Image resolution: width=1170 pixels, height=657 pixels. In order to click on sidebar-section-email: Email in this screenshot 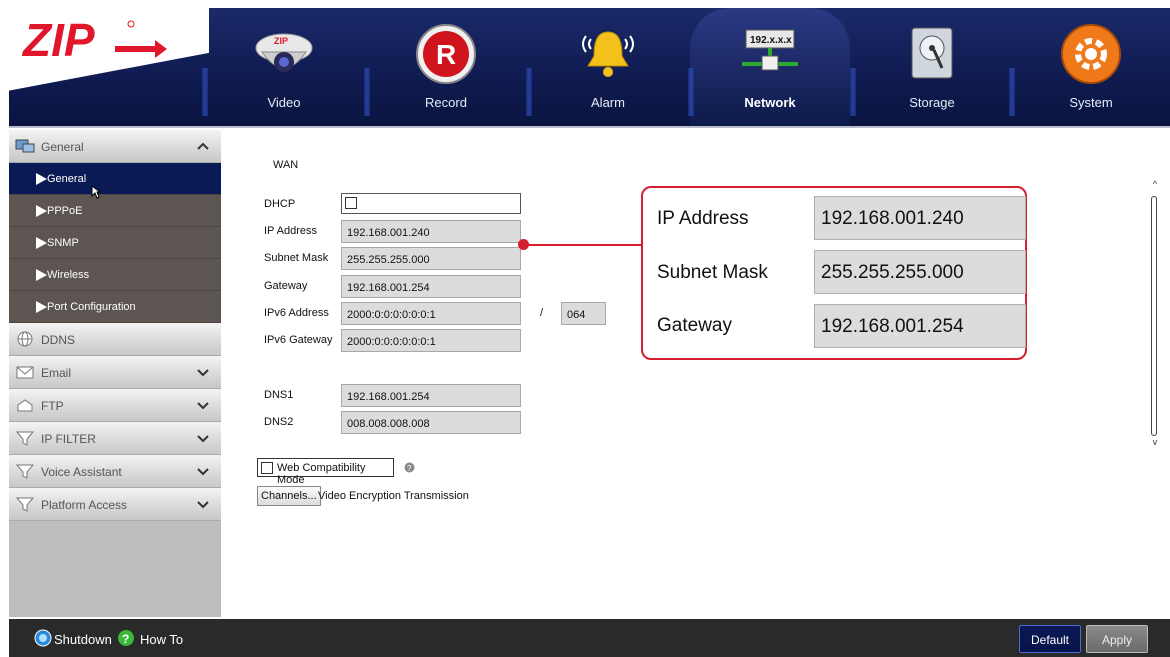, I will do `click(115, 372)`.